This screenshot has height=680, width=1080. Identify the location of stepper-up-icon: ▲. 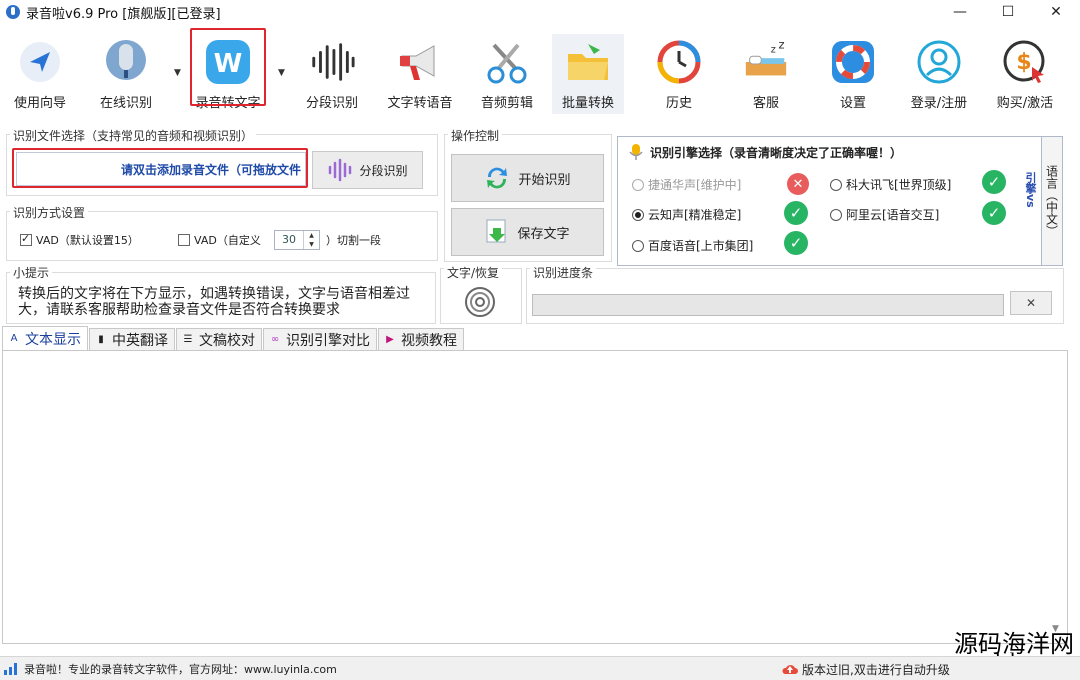
(311, 235).